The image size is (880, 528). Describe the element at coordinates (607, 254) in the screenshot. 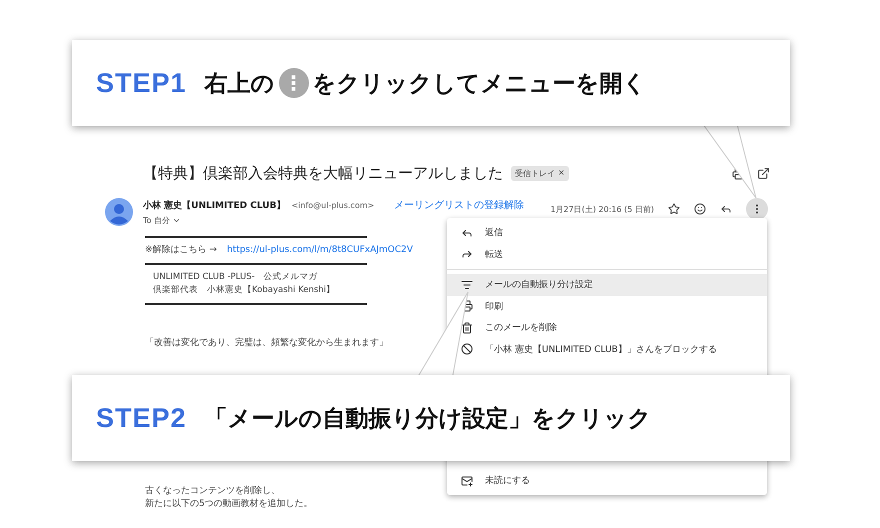

I see `menu-item: 転送` at that location.